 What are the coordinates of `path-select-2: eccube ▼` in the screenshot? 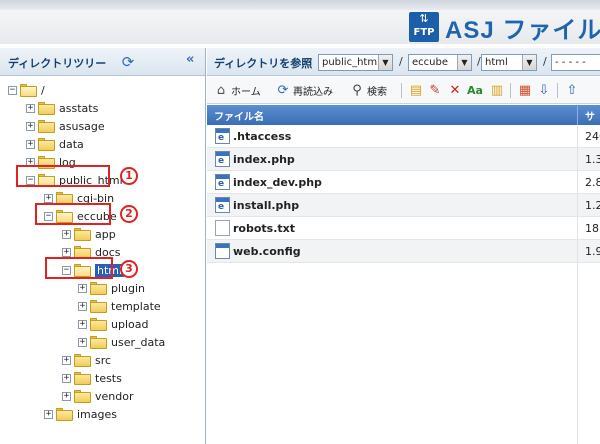 It's located at (440, 62).